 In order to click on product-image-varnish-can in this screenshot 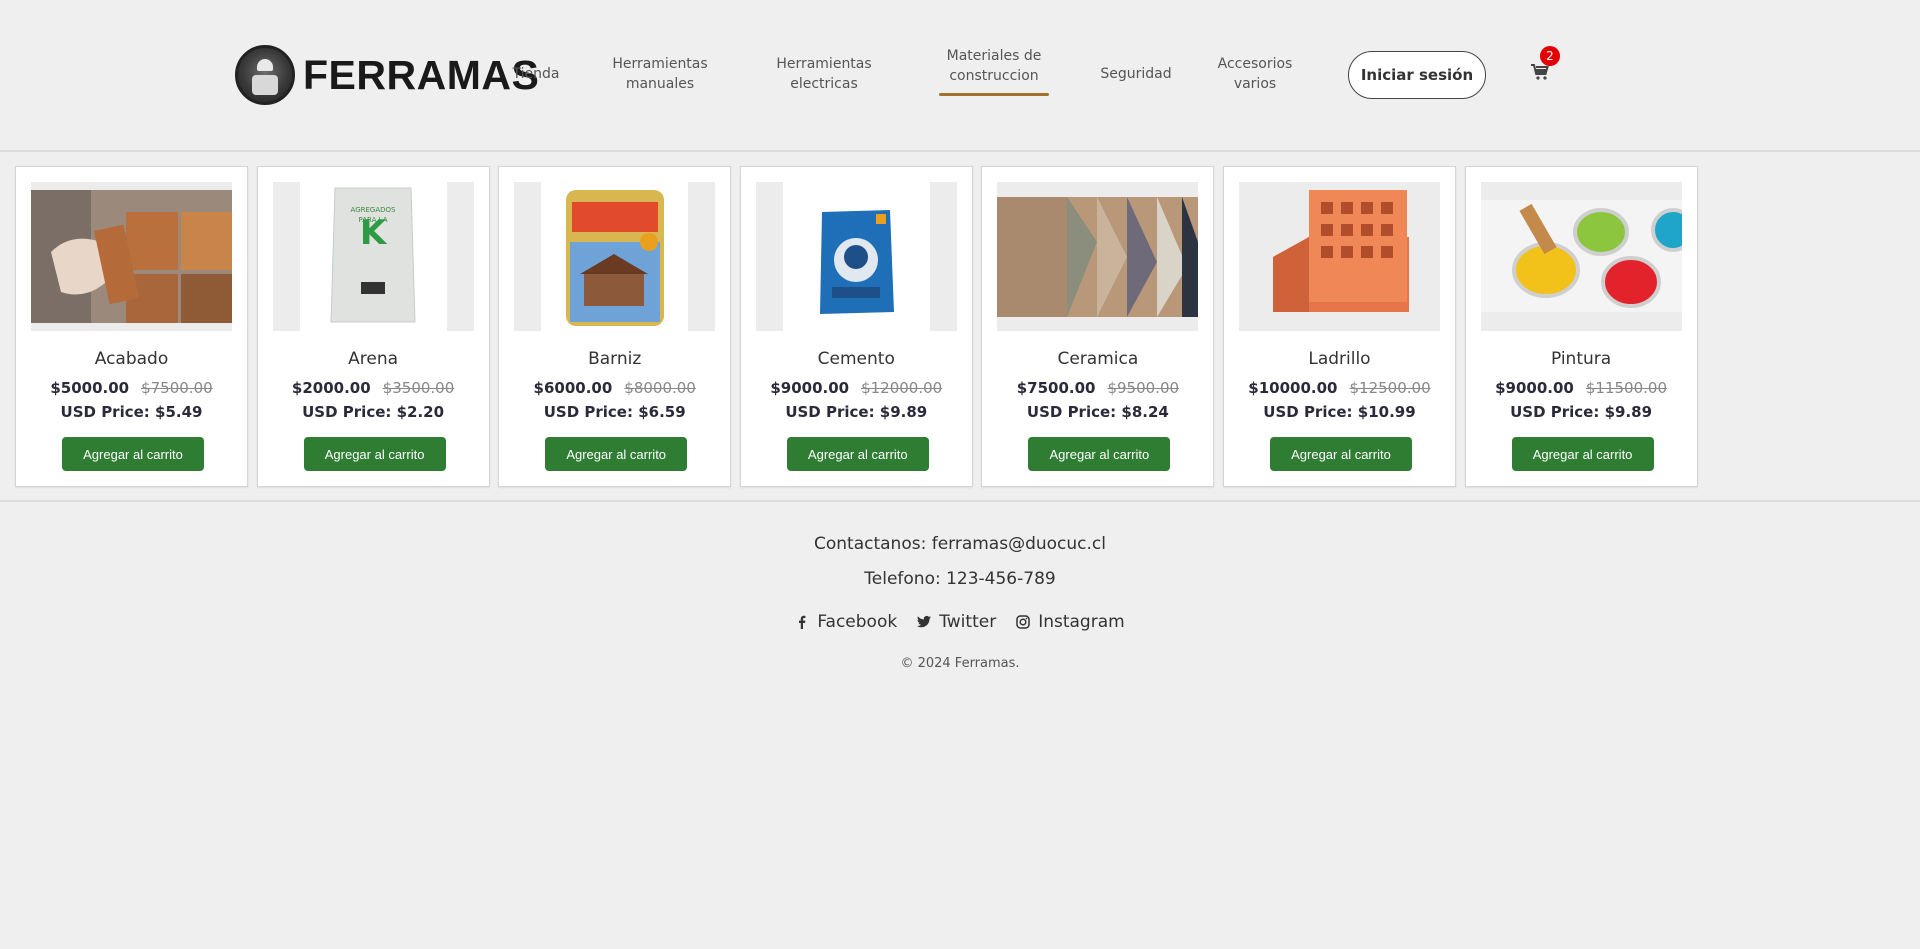, I will do `click(615, 256)`.